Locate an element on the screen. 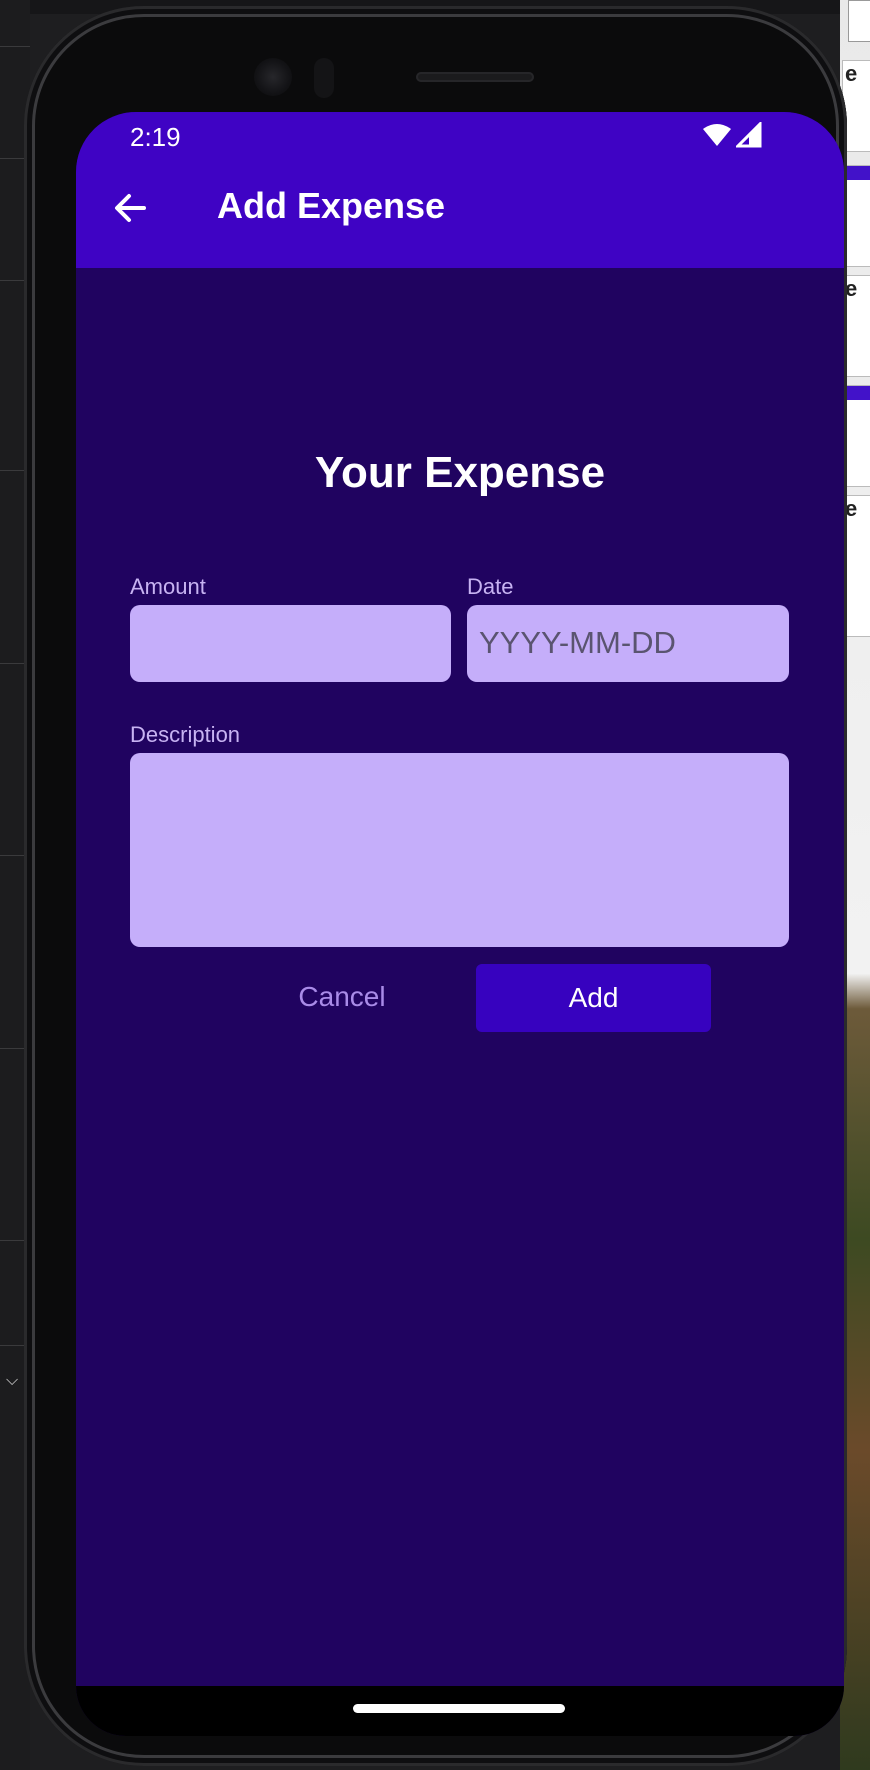 The width and height of the screenshot is (870, 1770). chevron-down-icon: ⌵ is located at coordinates (12, 1380).